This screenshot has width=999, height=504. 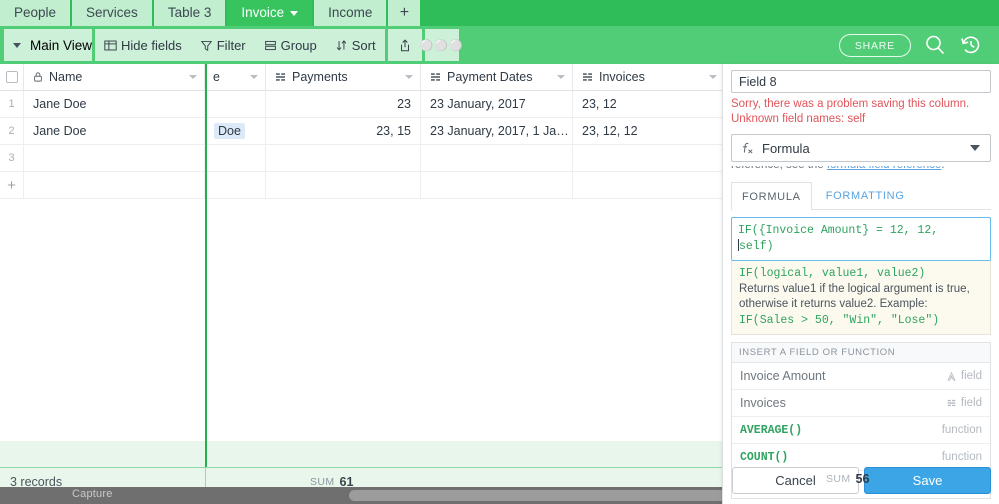 What do you see at coordinates (971, 45) in the screenshot?
I see `history-icon` at bounding box center [971, 45].